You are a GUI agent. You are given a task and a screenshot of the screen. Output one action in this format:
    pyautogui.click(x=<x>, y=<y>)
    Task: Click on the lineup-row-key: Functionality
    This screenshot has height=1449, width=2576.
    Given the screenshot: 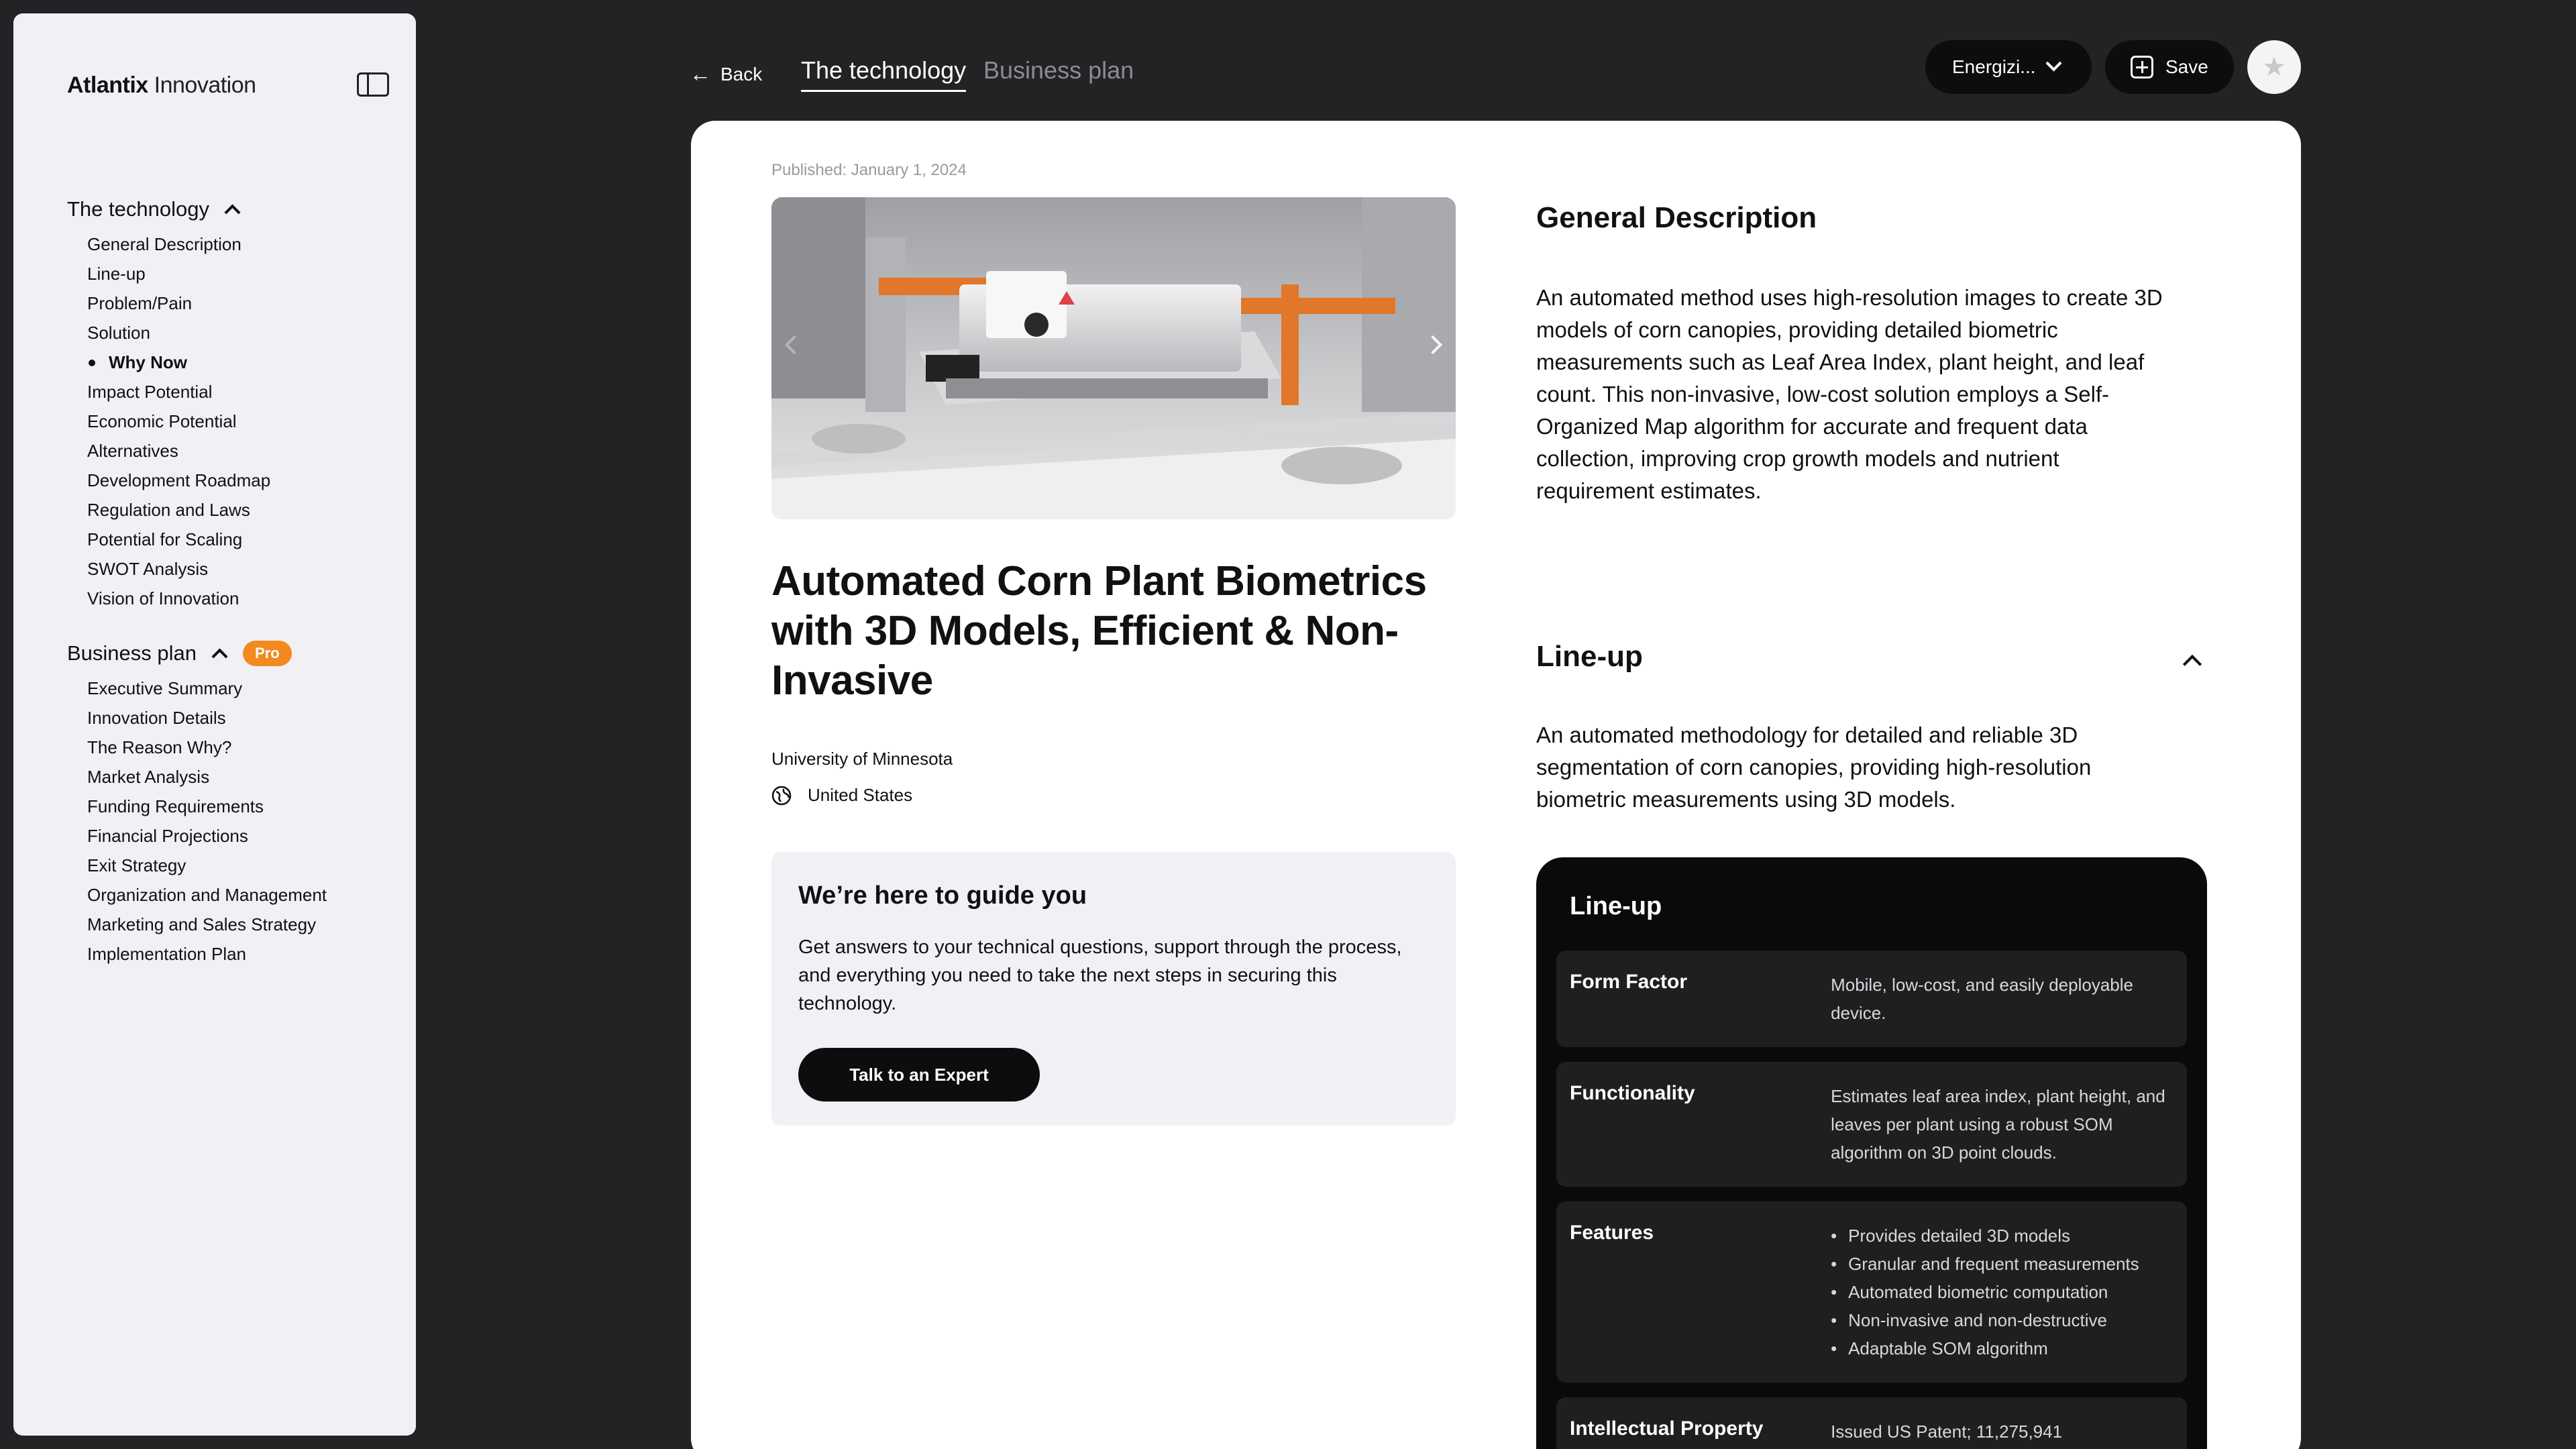 What is the action you would take?
    pyautogui.click(x=1632, y=1093)
    